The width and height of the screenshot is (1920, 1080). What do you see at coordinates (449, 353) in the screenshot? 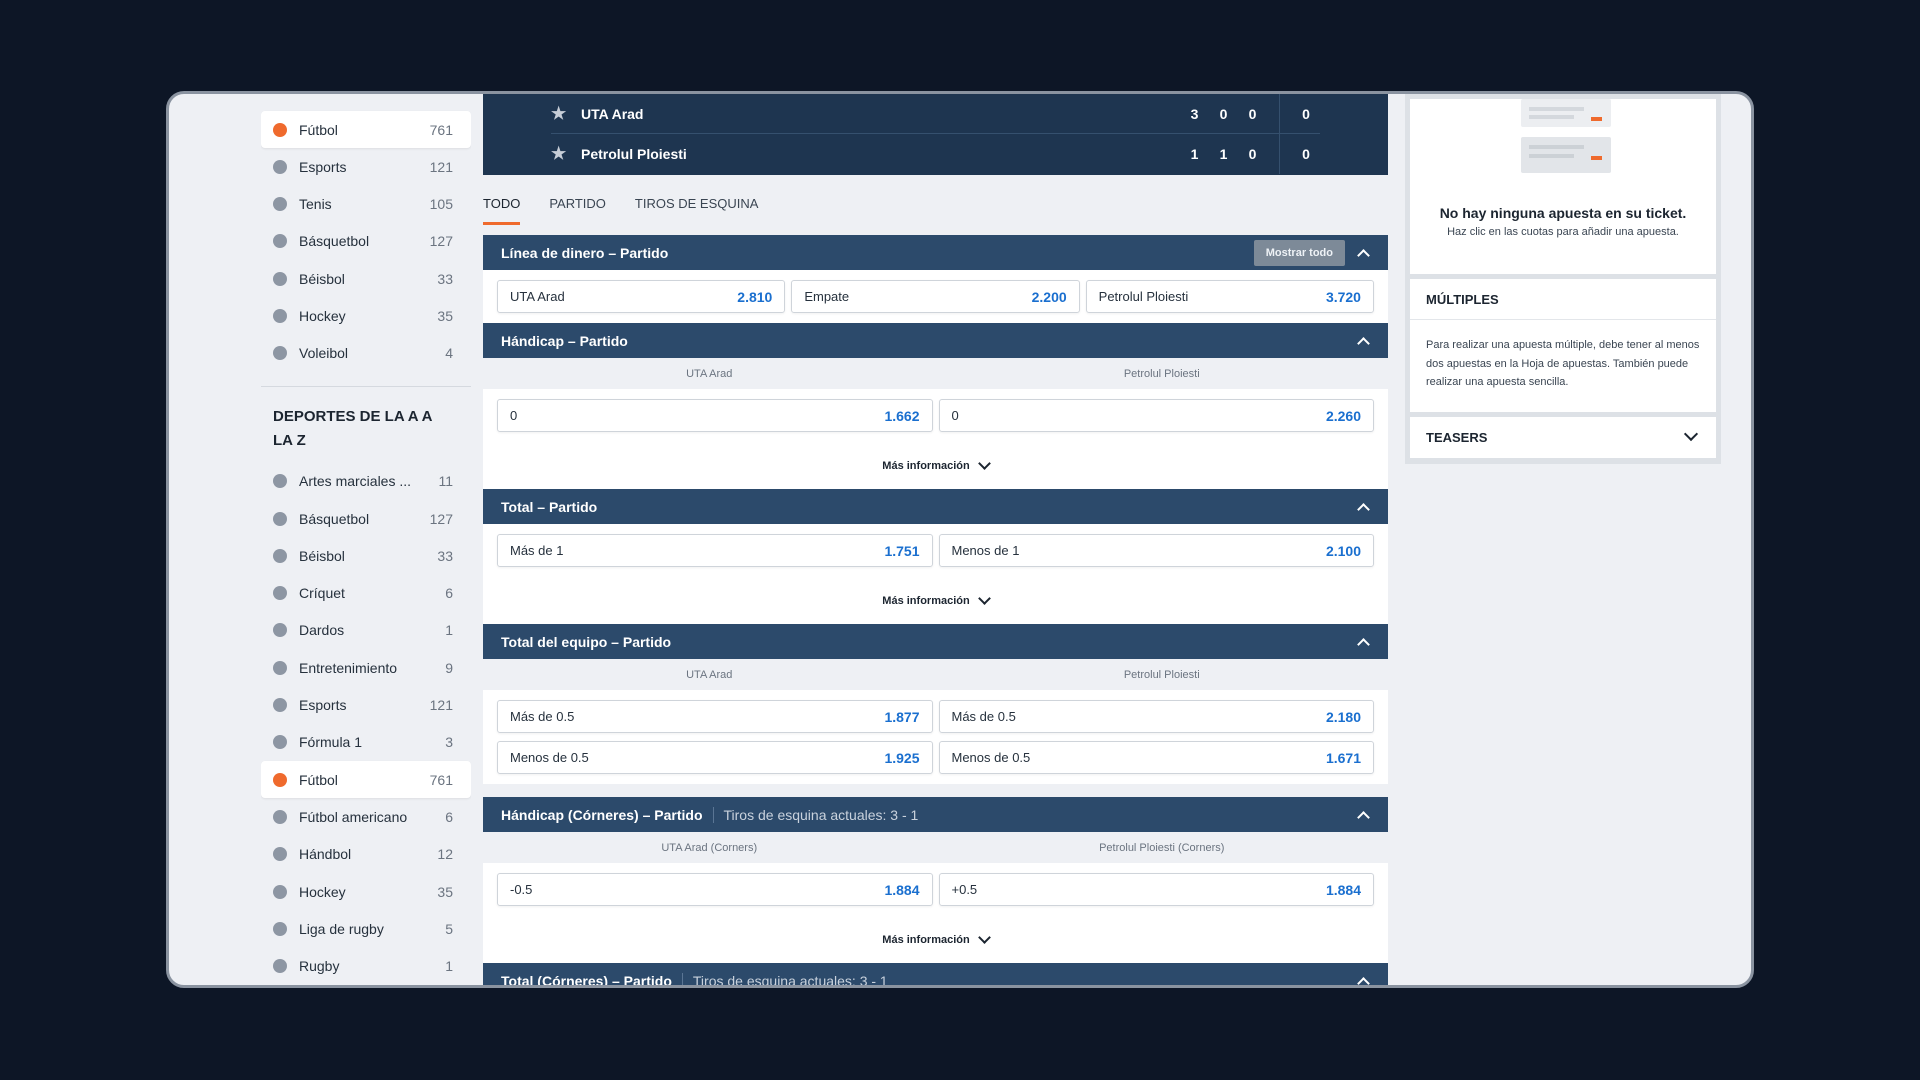
I see `sport-count: 4` at bounding box center [449, 353].